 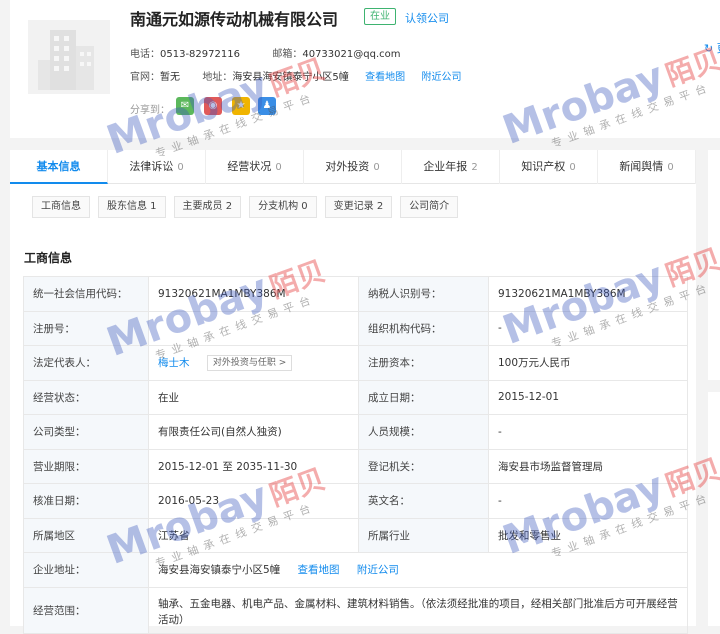 What do you see at coordinates (86, 294) in the screenshot?
I see `credit-code-label: 统一社会信用代码：` at bounding box center [86, 294].